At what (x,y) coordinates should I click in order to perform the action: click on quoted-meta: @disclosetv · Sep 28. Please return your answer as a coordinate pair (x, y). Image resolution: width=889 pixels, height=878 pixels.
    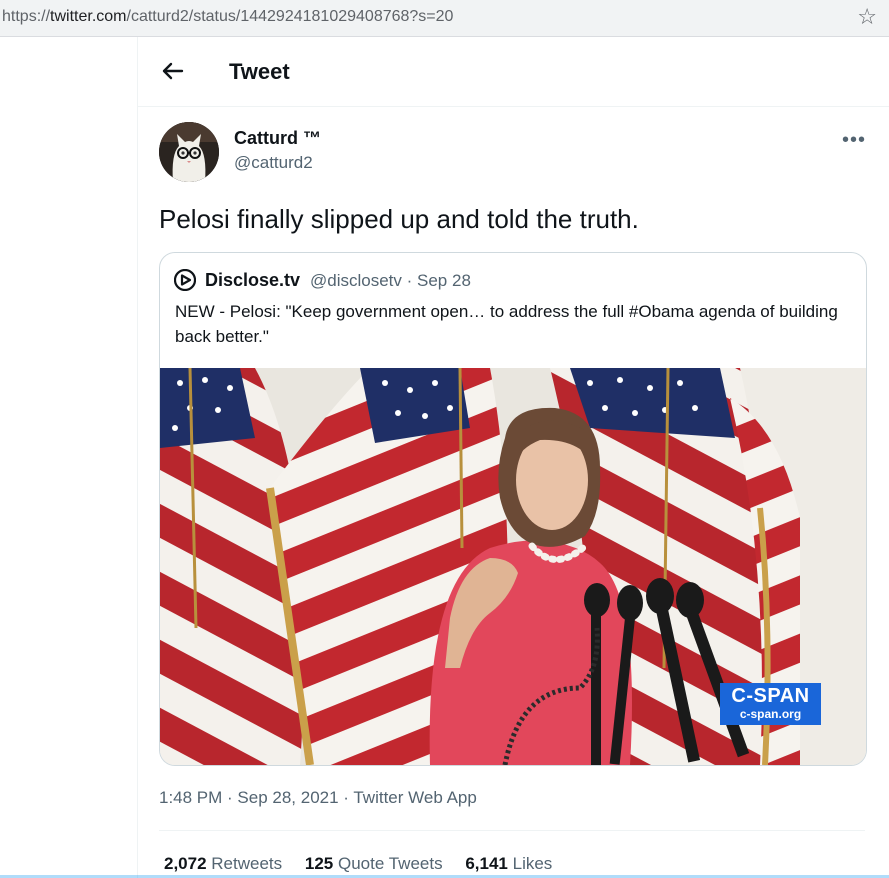
    Looking at the image, I should click on (390, 280).